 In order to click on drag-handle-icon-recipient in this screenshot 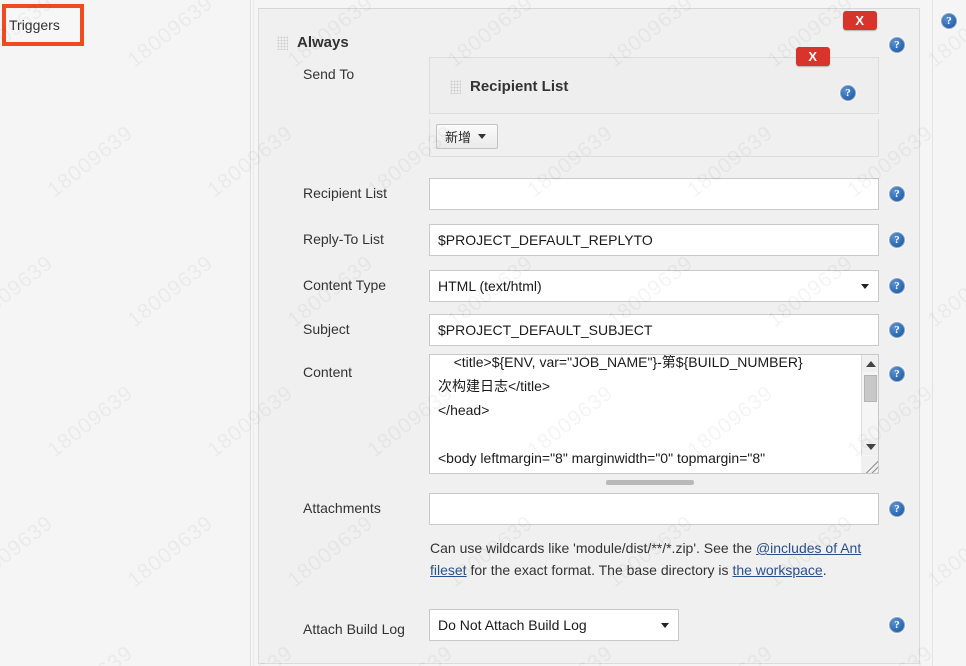, I will do `click(455, 87)`.